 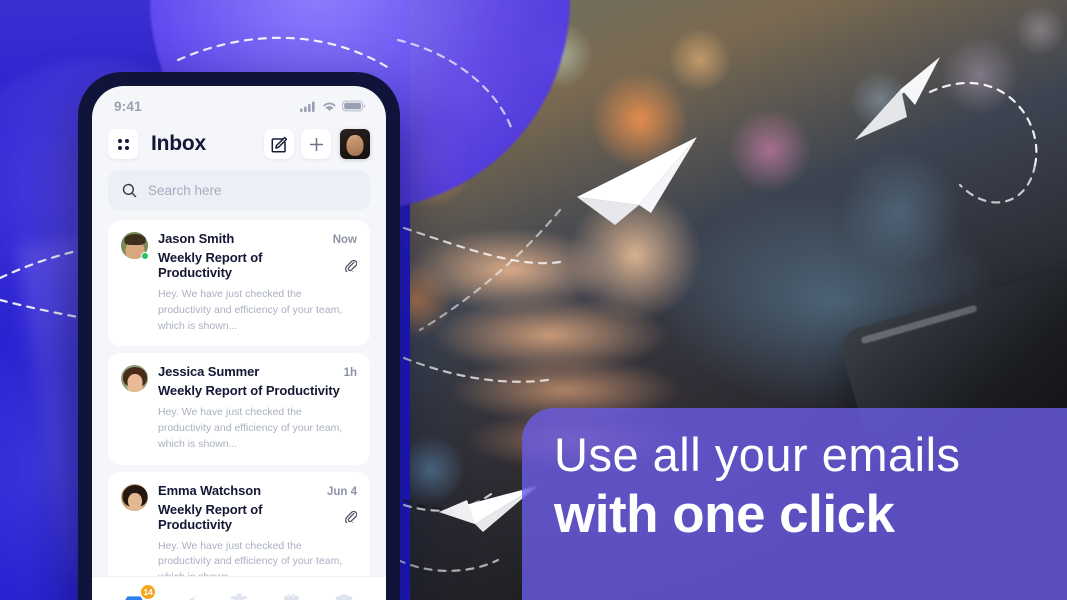 I want to click on email-sender: Emma Watchson, so click(x=209, y=490).